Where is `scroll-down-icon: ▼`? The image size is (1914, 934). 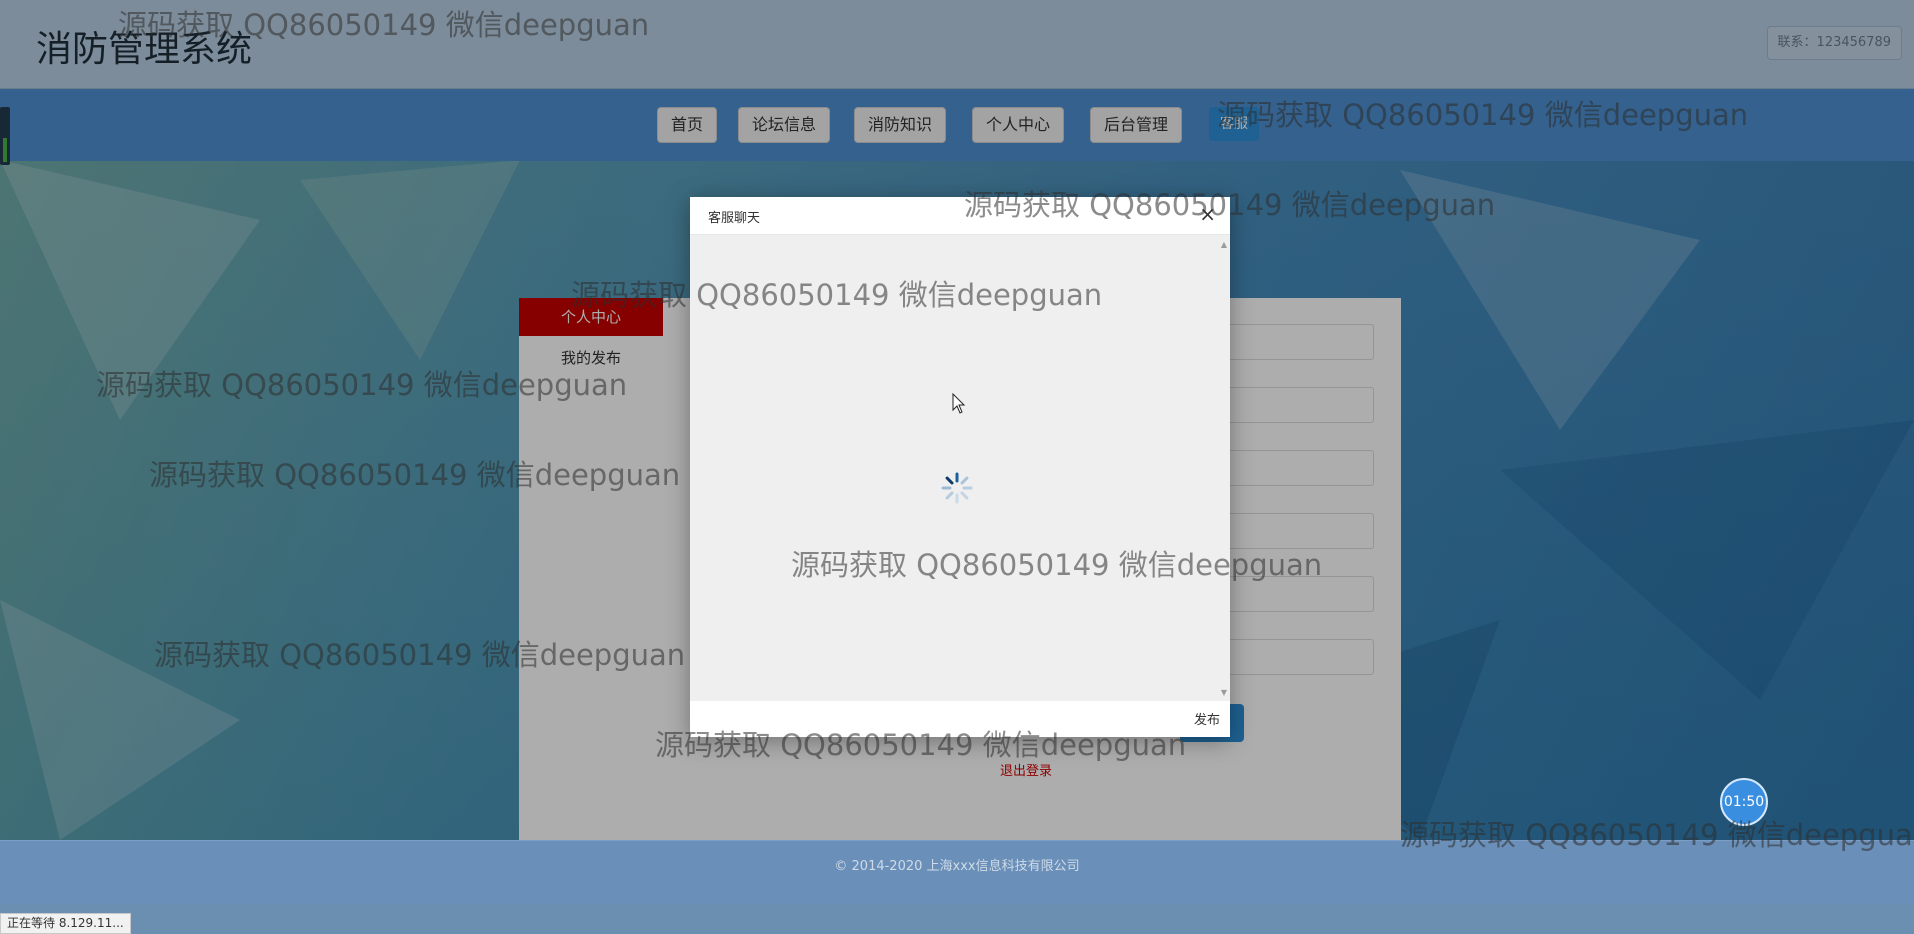 scroll-down-icon: ▼ is located at coordinates (1224, 692).